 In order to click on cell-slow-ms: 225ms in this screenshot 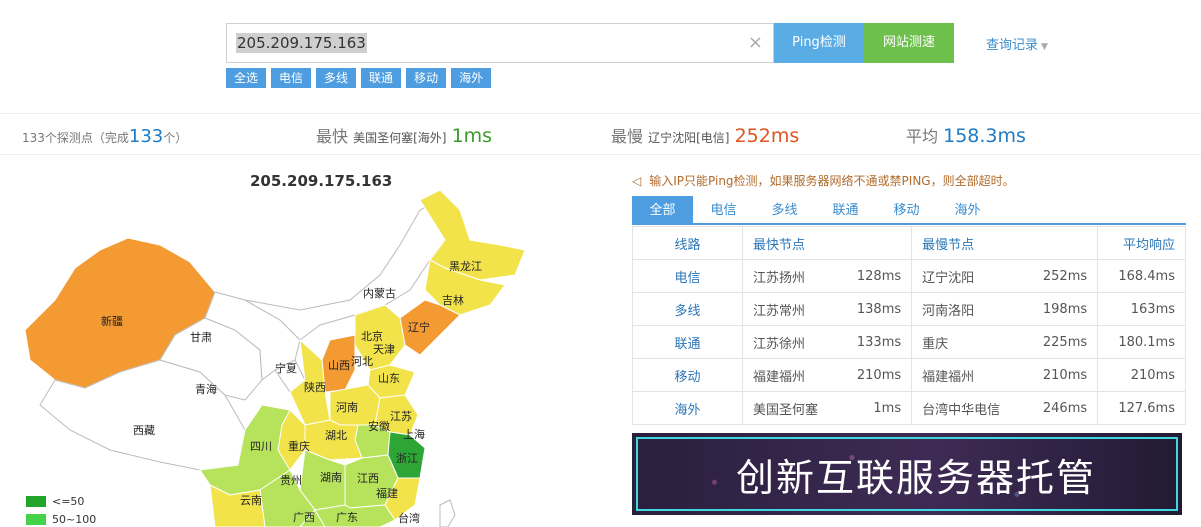, I will do `click(1062, 342)`.